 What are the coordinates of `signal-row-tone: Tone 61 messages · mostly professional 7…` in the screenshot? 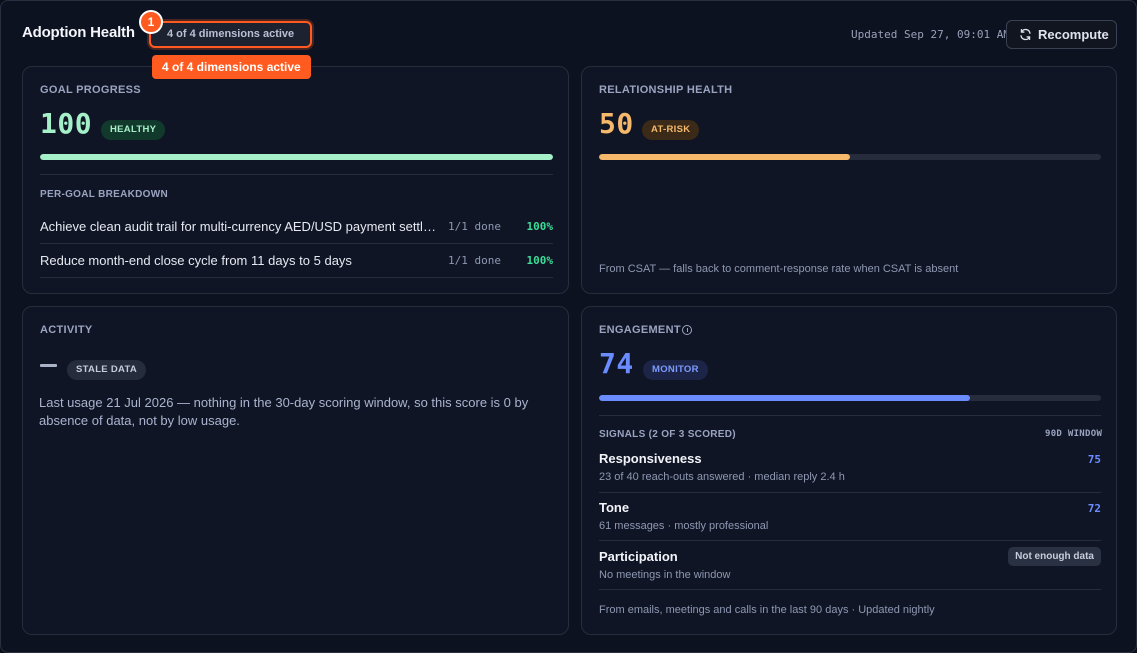 It's located at (850, 517).